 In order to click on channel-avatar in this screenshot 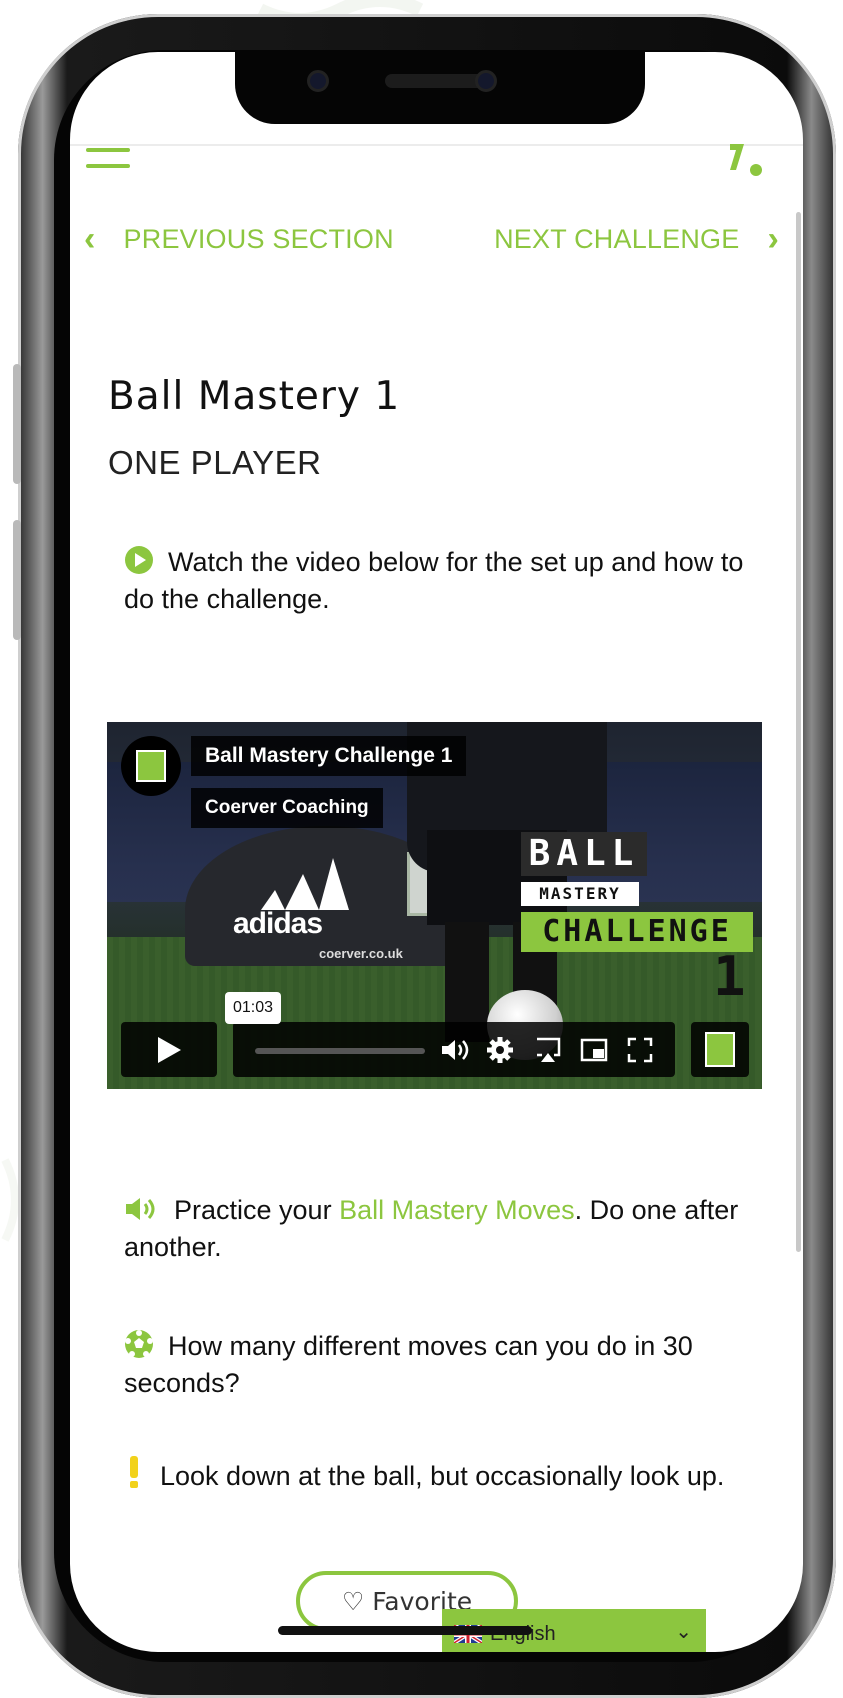, I will do `click(151, 766)`.